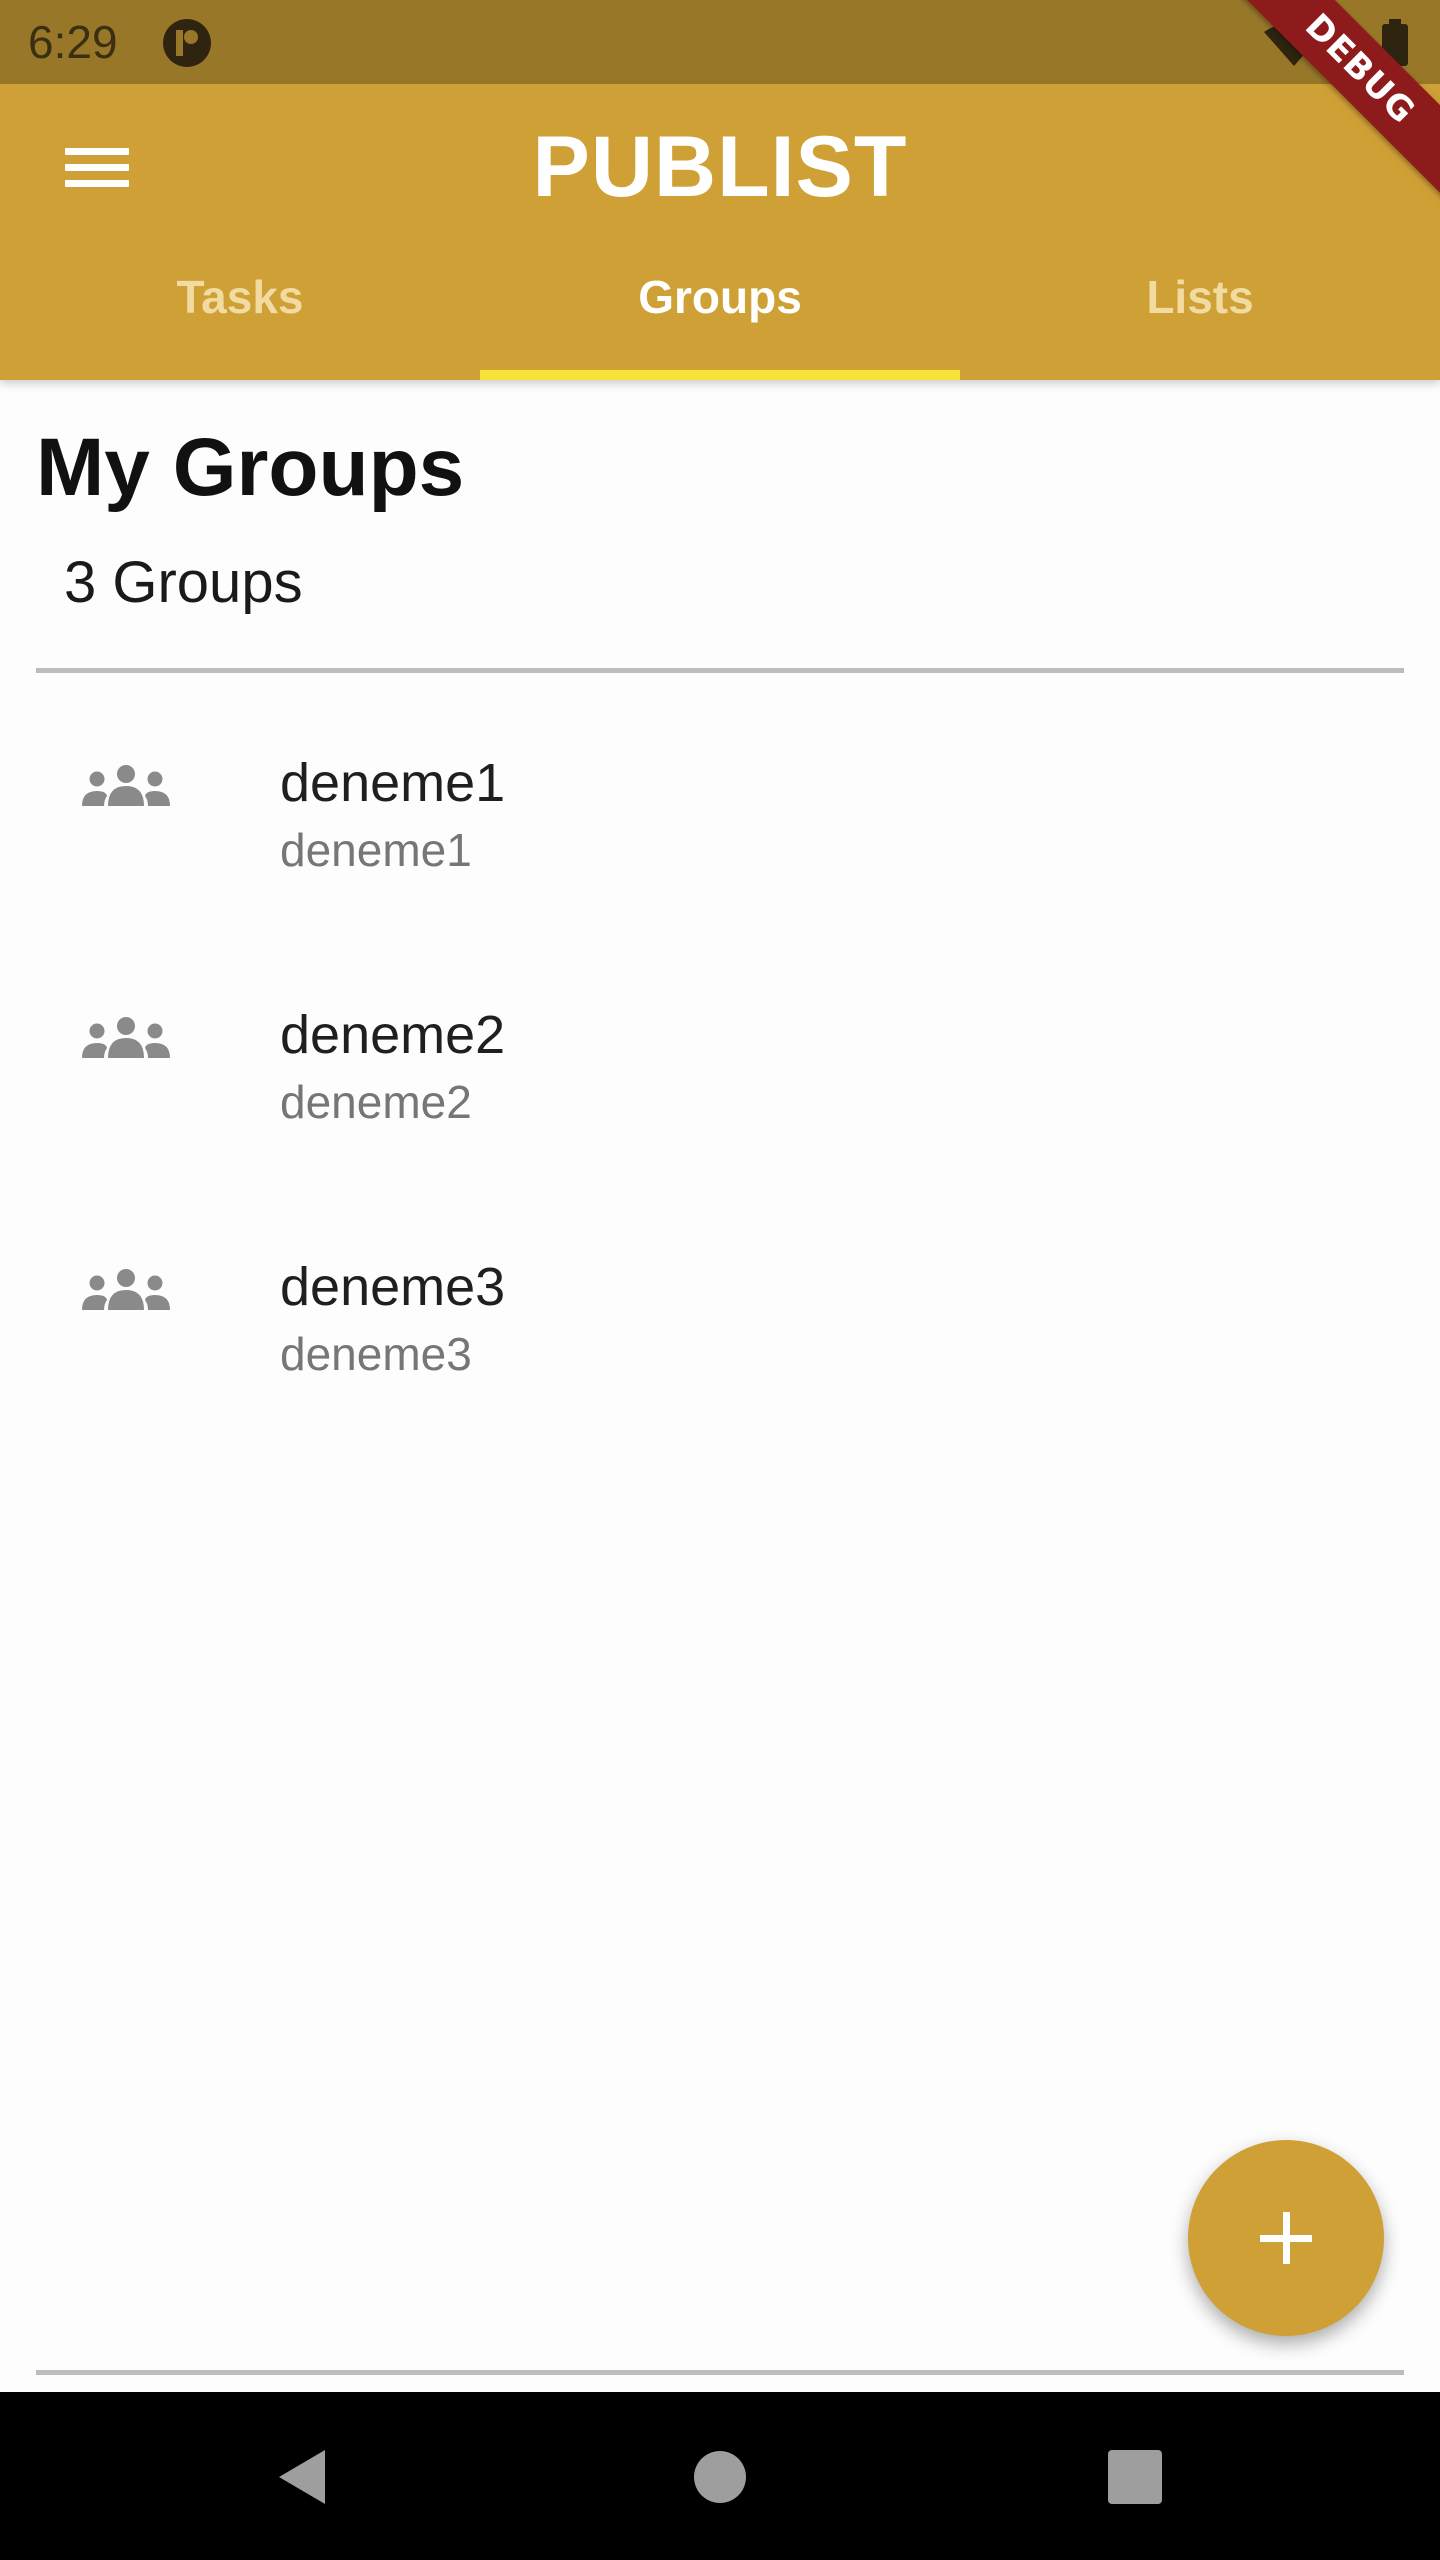  What do you see at coordinates (240, 297) in the screenshot?
I see `tab-label: Tasks` at bounding box center [240, 297].